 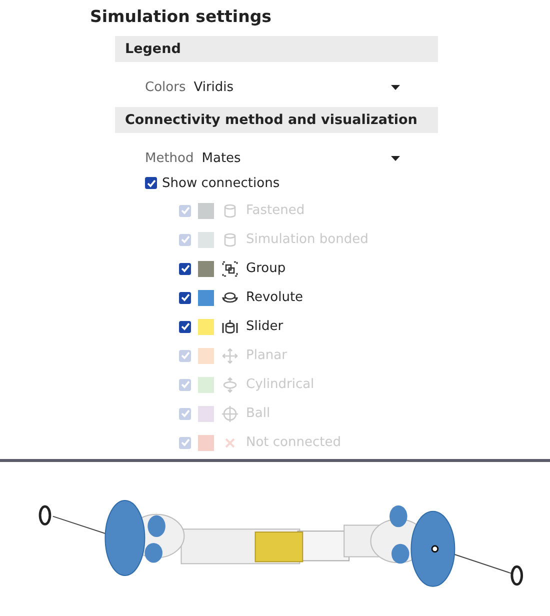 I want to click on crosshair-circle-icon, so click(x=230, y=414).